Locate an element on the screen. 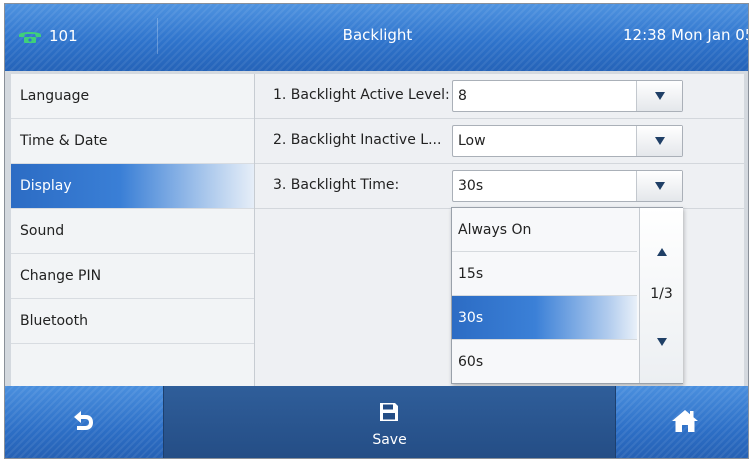 The height and width of the screenshot is (462, 753). setting-row-backlight-time: 3. Backlight Time: 30s is located at coordinates (499, 186).